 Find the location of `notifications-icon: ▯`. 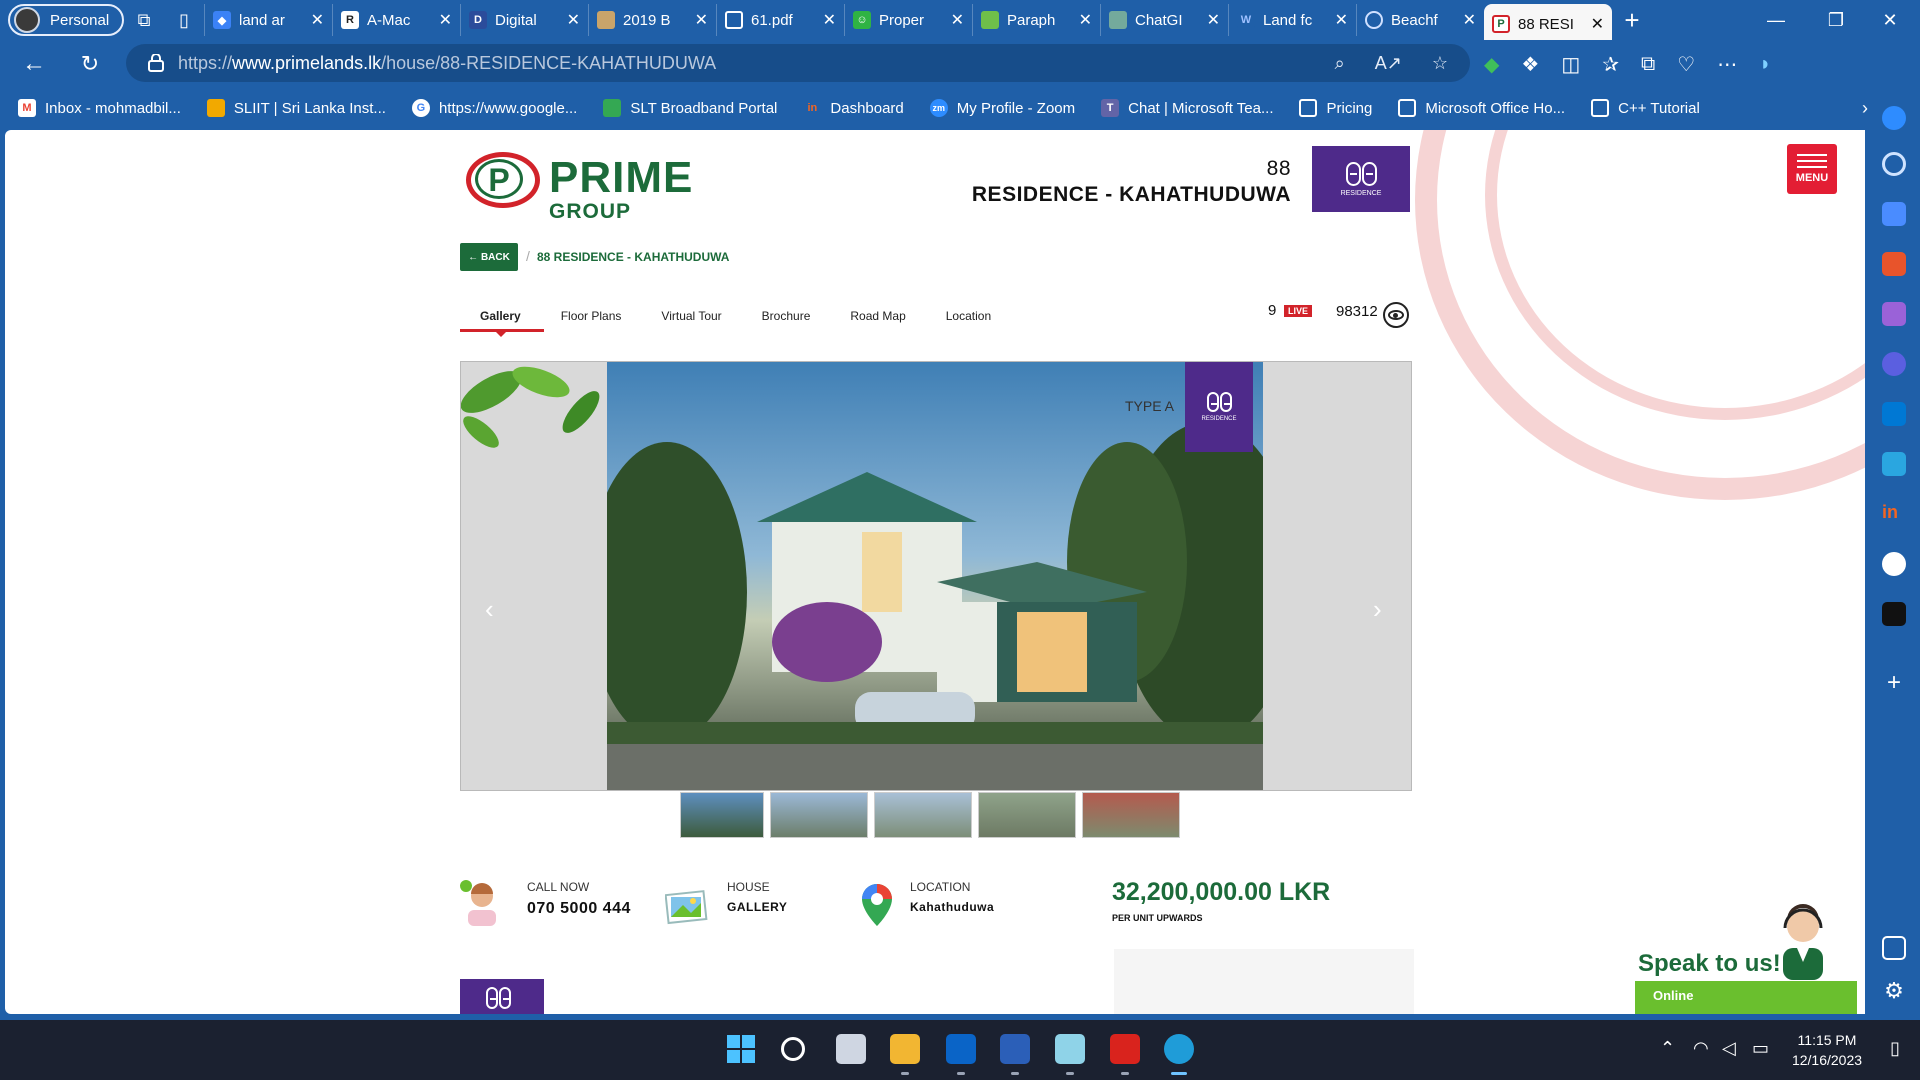

notifications-icon: ▯ is located at coordinates (1895, 1048).